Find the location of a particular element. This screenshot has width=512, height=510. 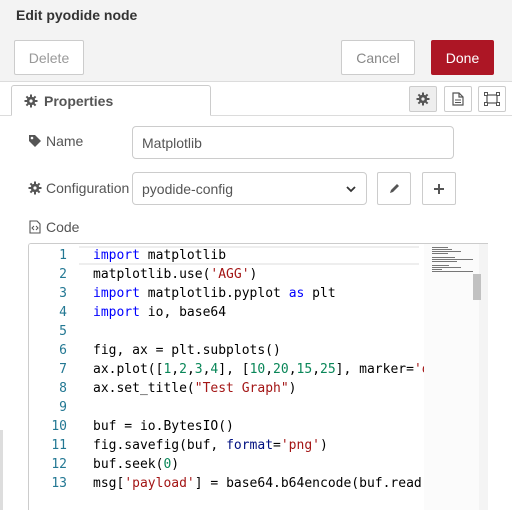

configuration-select: pyodide-config is located at coordinates (249, 188).